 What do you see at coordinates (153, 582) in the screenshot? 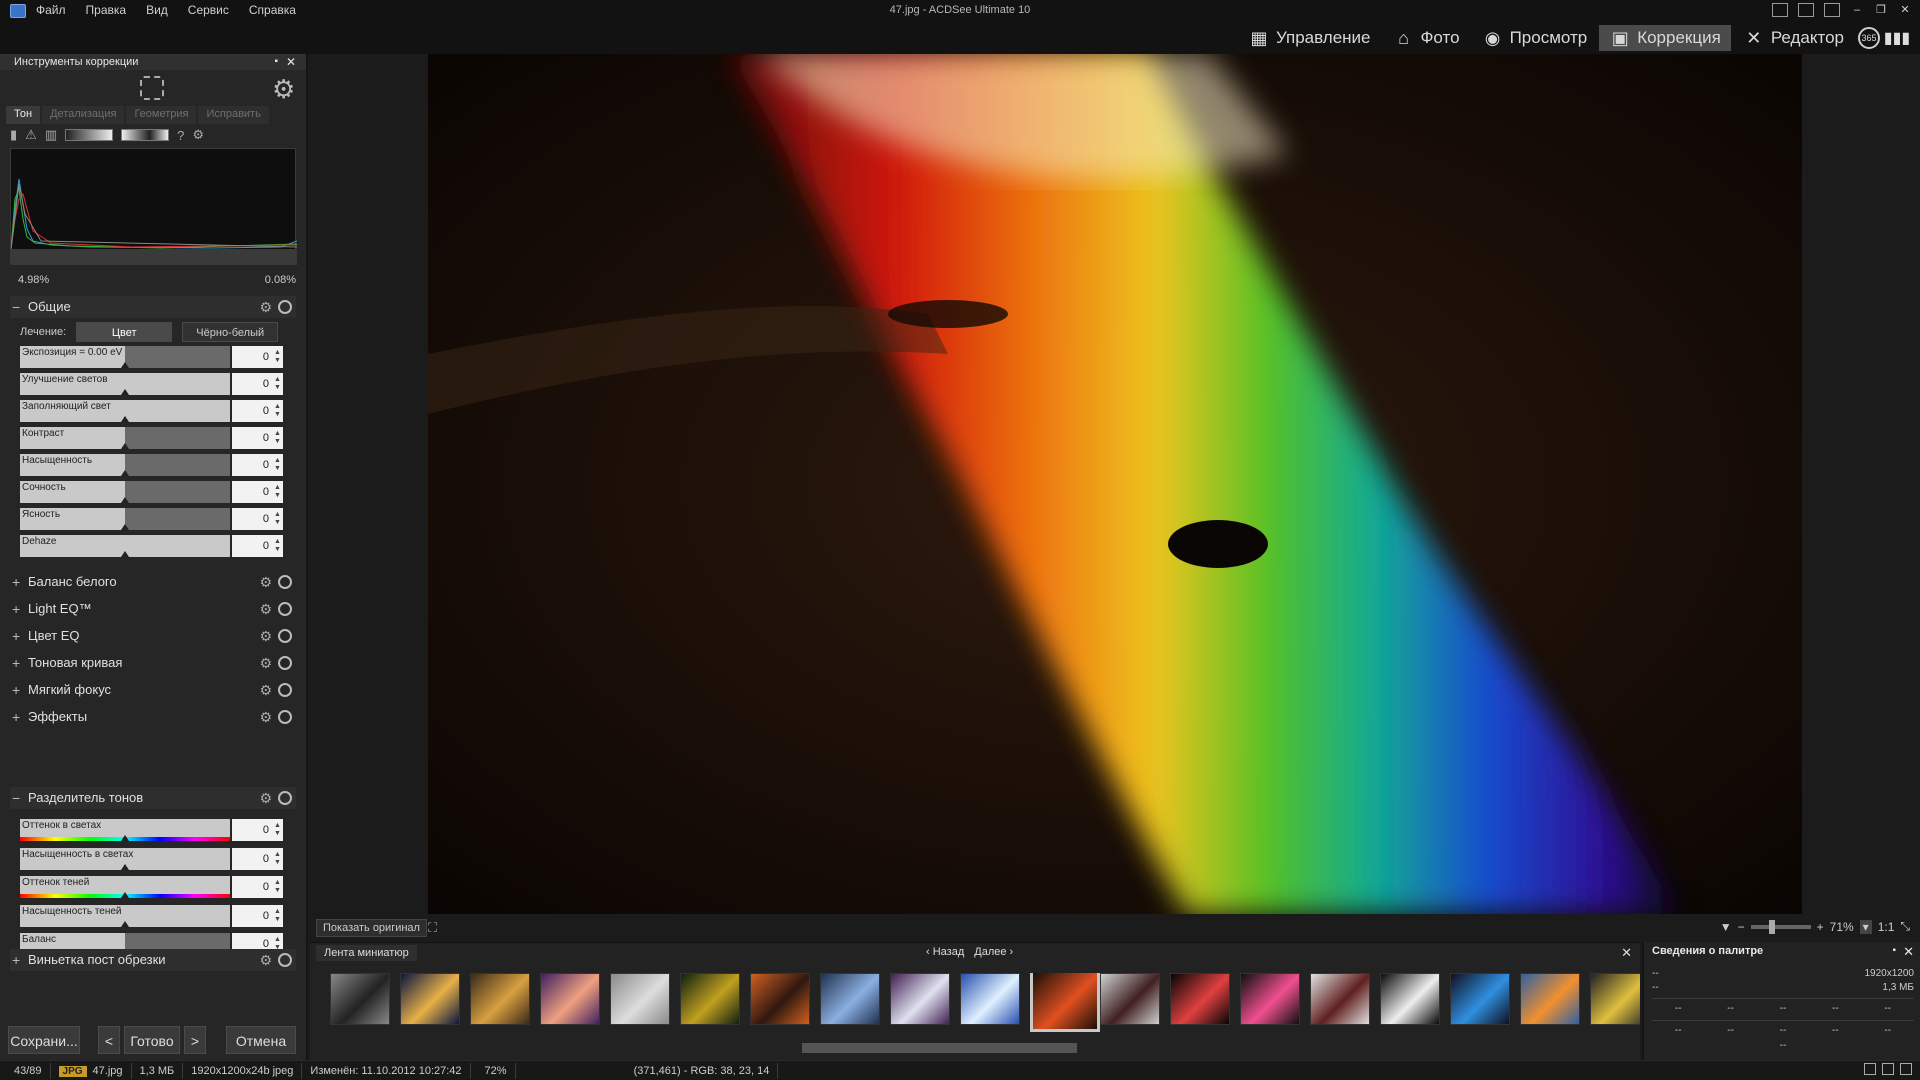
I see `collapsed-section: + Баланс белого ⚙` at bounding box center [153, 582].